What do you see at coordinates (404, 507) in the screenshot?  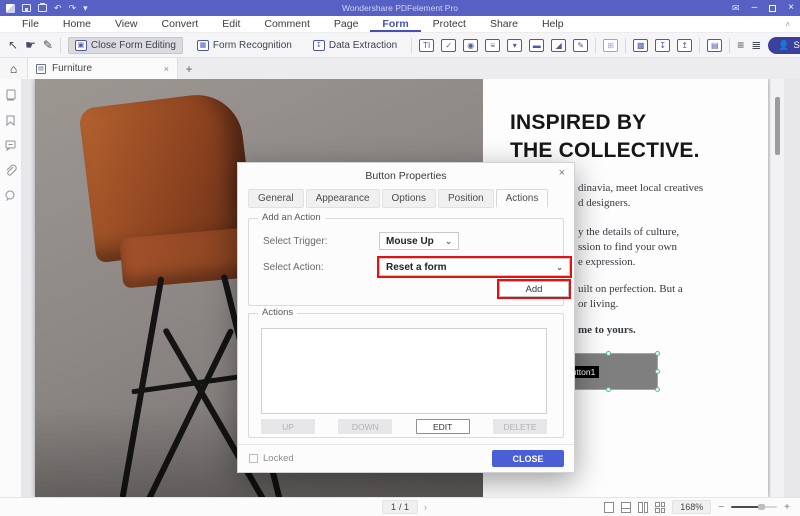 I see `page-total: / 1` at bounding box center [404, 507].